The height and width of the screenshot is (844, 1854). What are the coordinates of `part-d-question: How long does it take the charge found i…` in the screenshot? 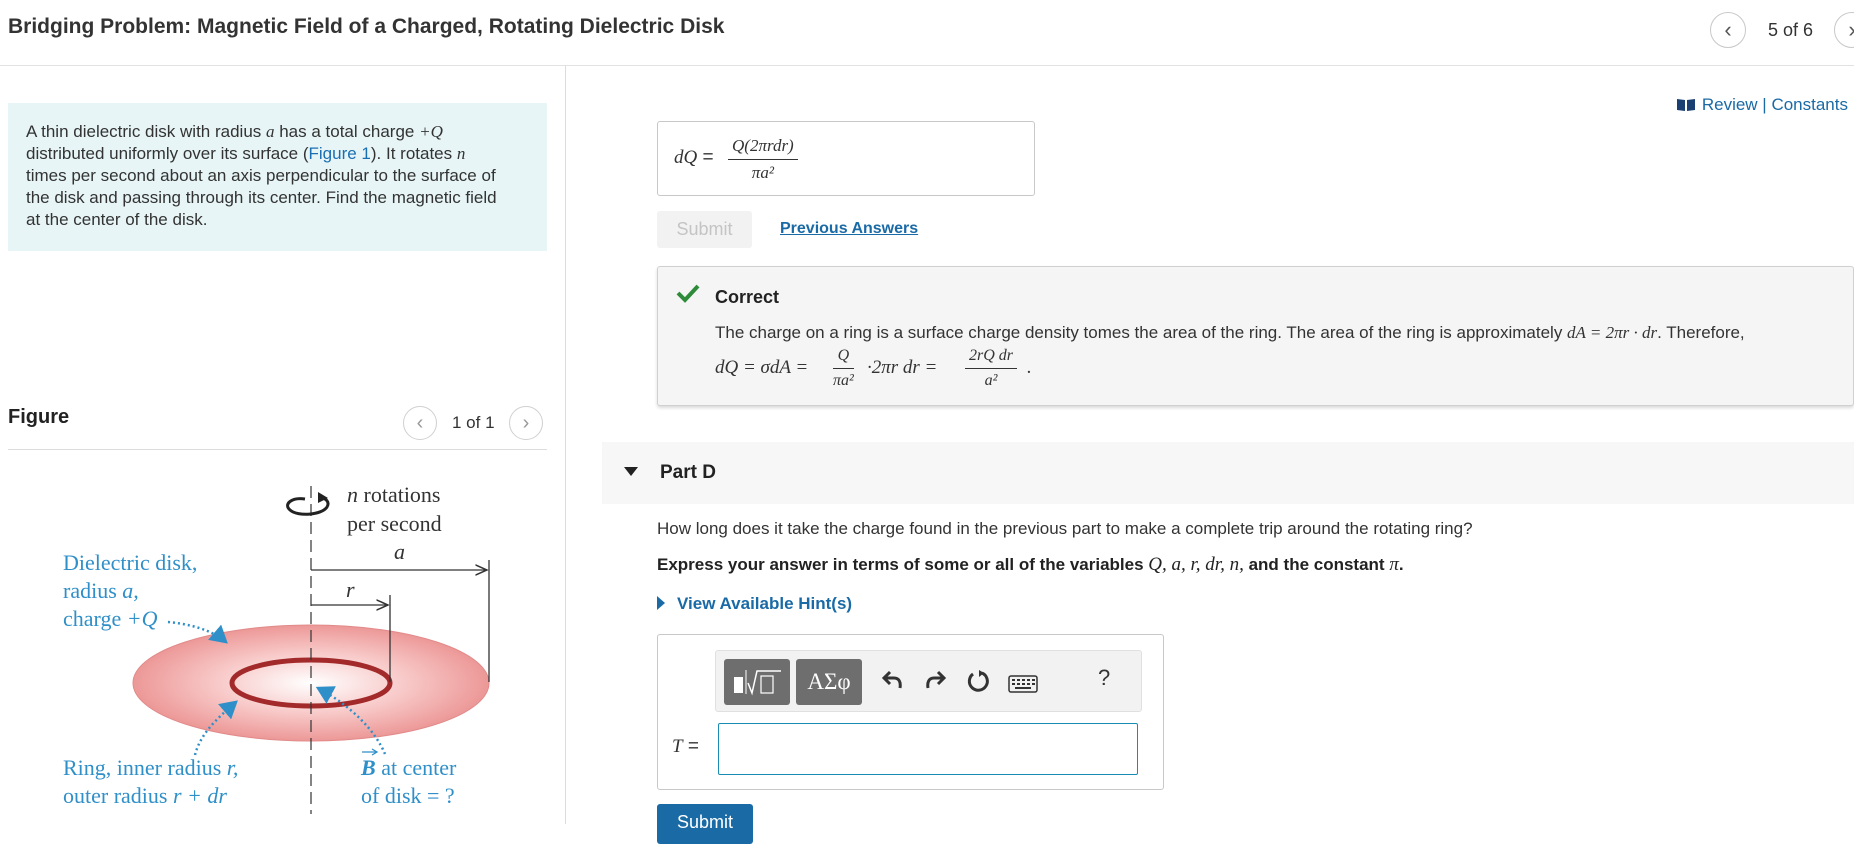 It's located at (1065, 528).